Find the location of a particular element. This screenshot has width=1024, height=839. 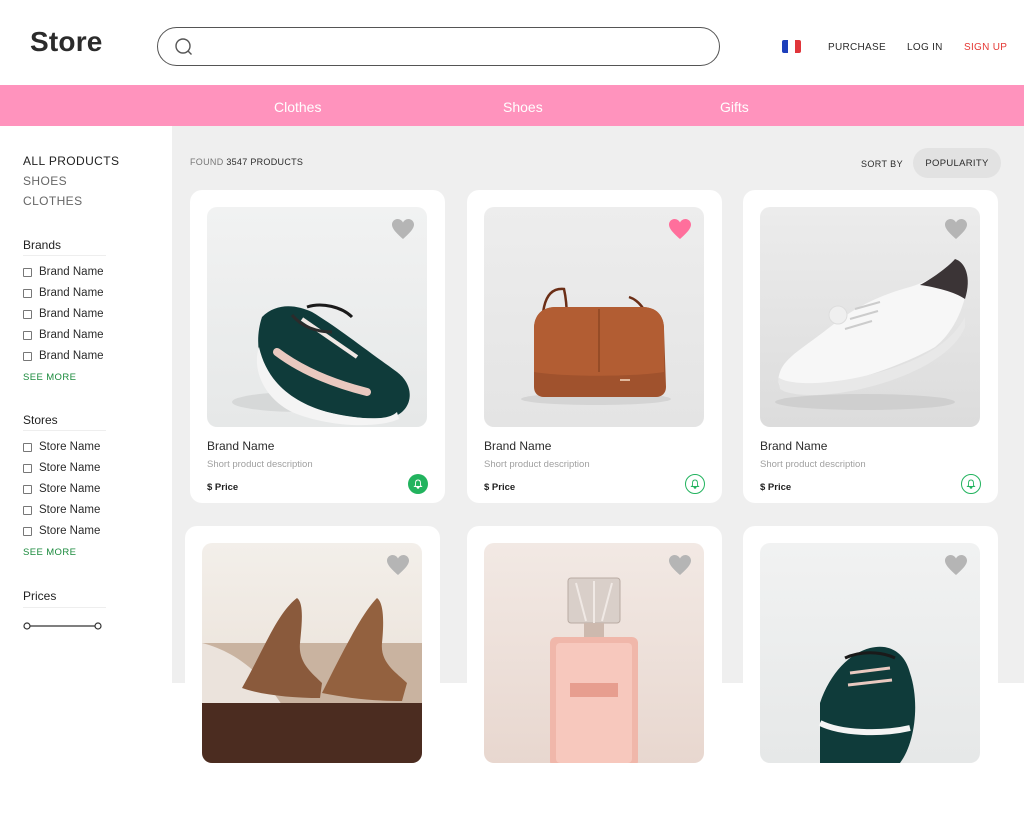

category-shoes: Shoes is located at coordinates (523, 107).